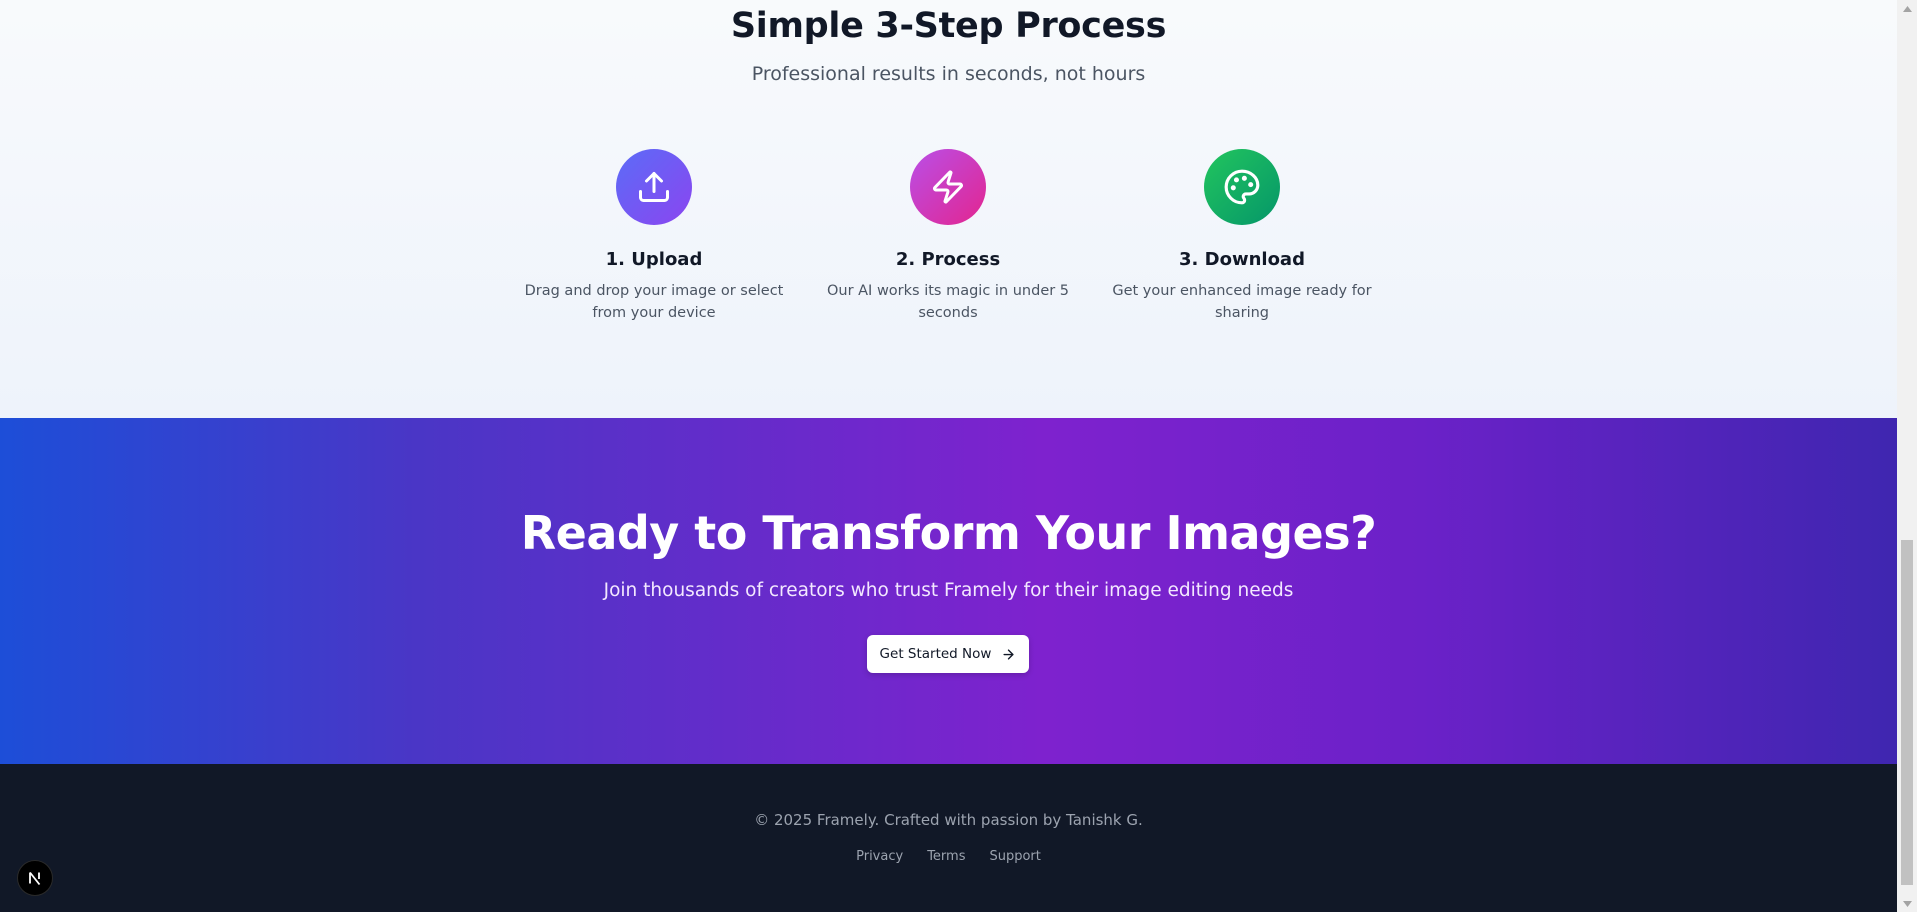 This screenshot has height=912, width=1917. Describe the element at coordinates (1014, 856) in the screenshot. I see `footer-link-support: Support` at that location.